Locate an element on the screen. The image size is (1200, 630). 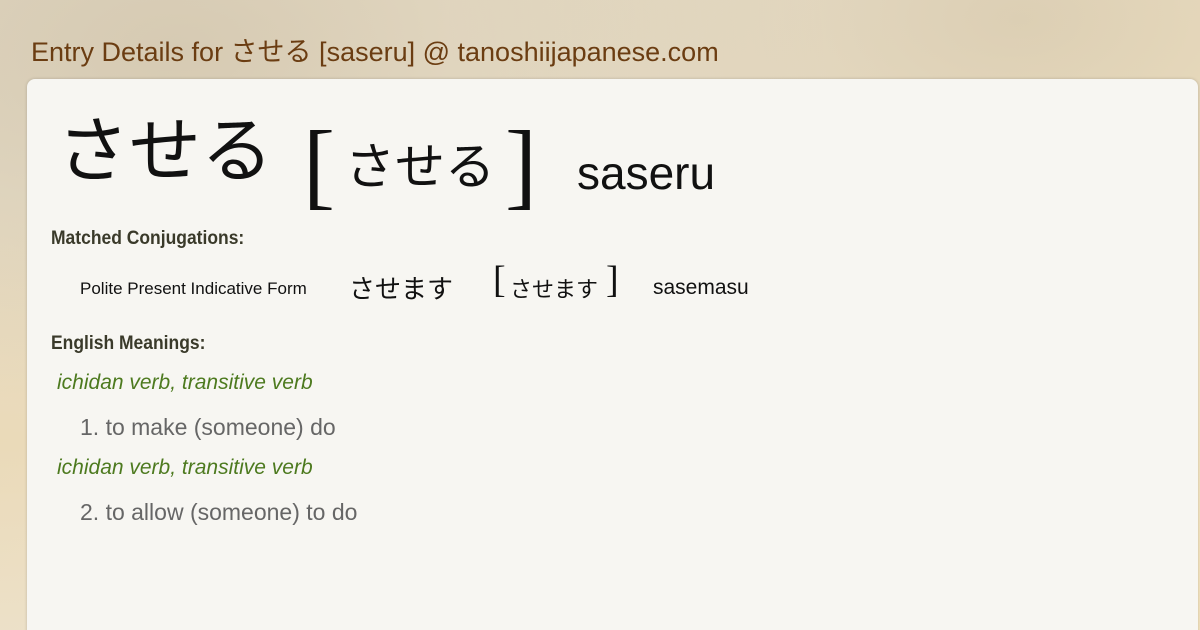
entry-reading: させる is located at coordinates (420, 167).